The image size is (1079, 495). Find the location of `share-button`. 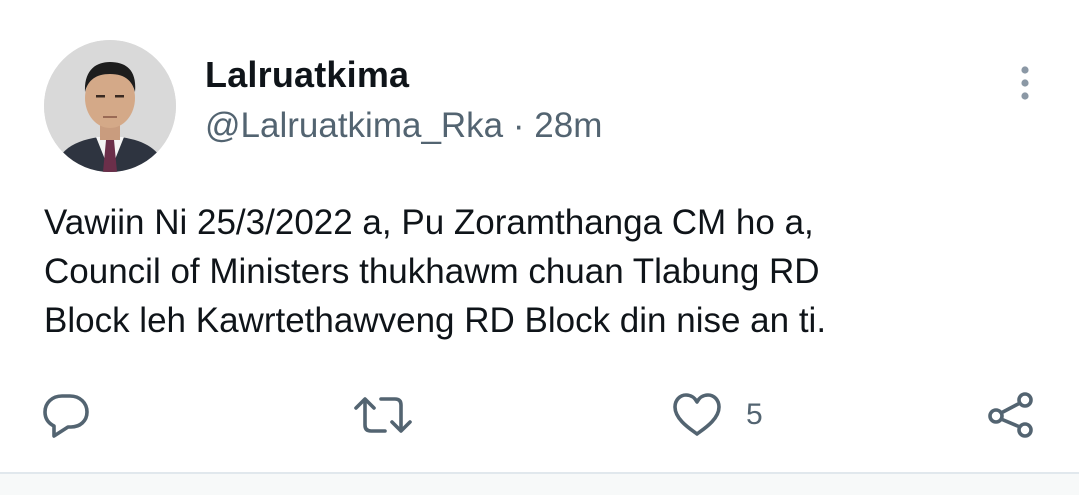

share-button is located at coordinates (1012, 415).